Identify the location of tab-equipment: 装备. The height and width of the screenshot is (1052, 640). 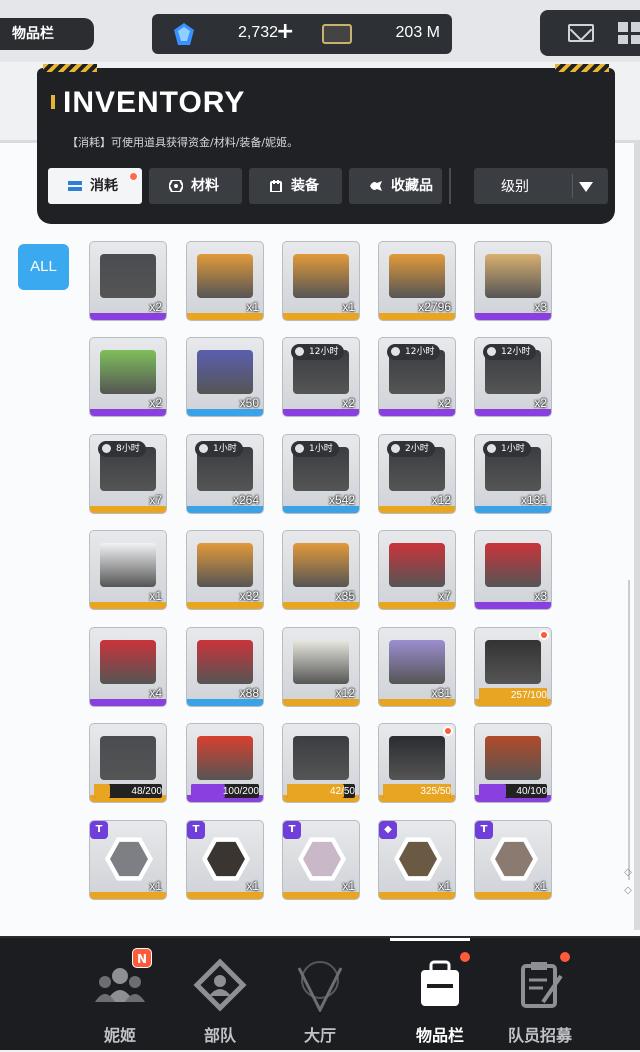
(295, 186).